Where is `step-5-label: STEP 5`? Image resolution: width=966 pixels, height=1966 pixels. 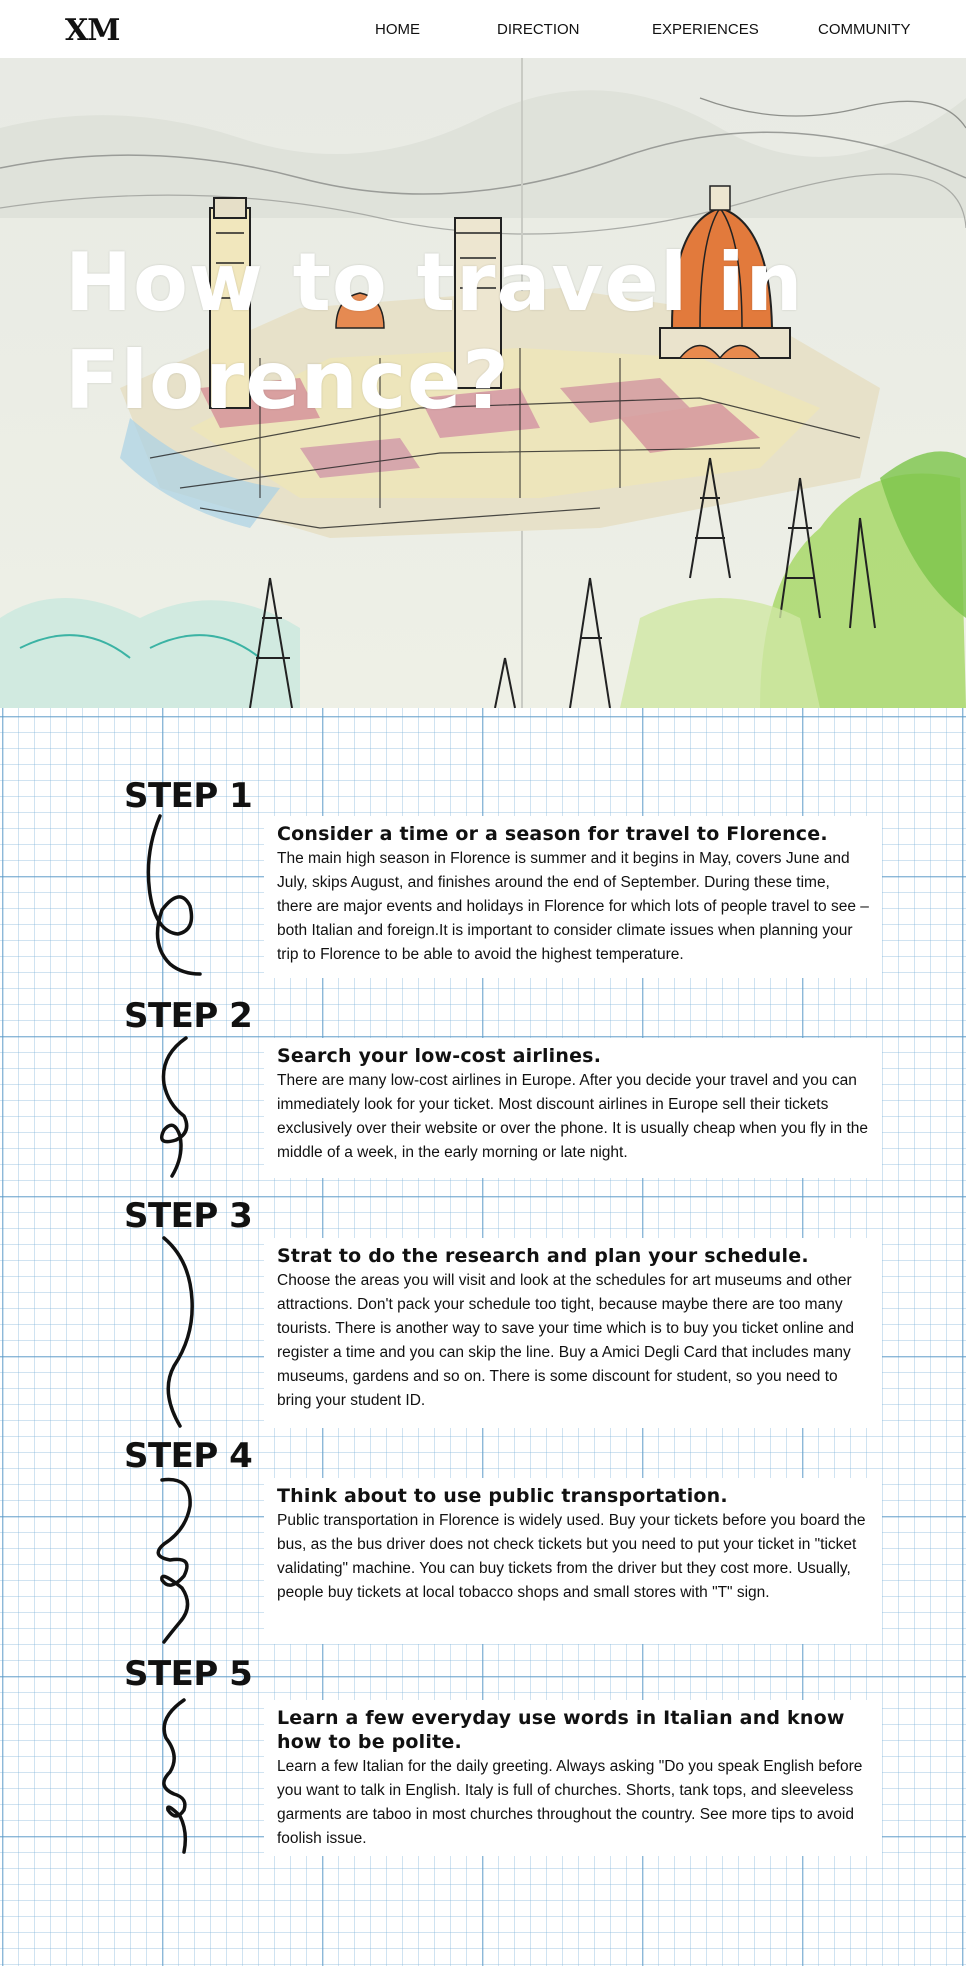
step-5-label: STEP 5 is located at coordinates (188, 1674).